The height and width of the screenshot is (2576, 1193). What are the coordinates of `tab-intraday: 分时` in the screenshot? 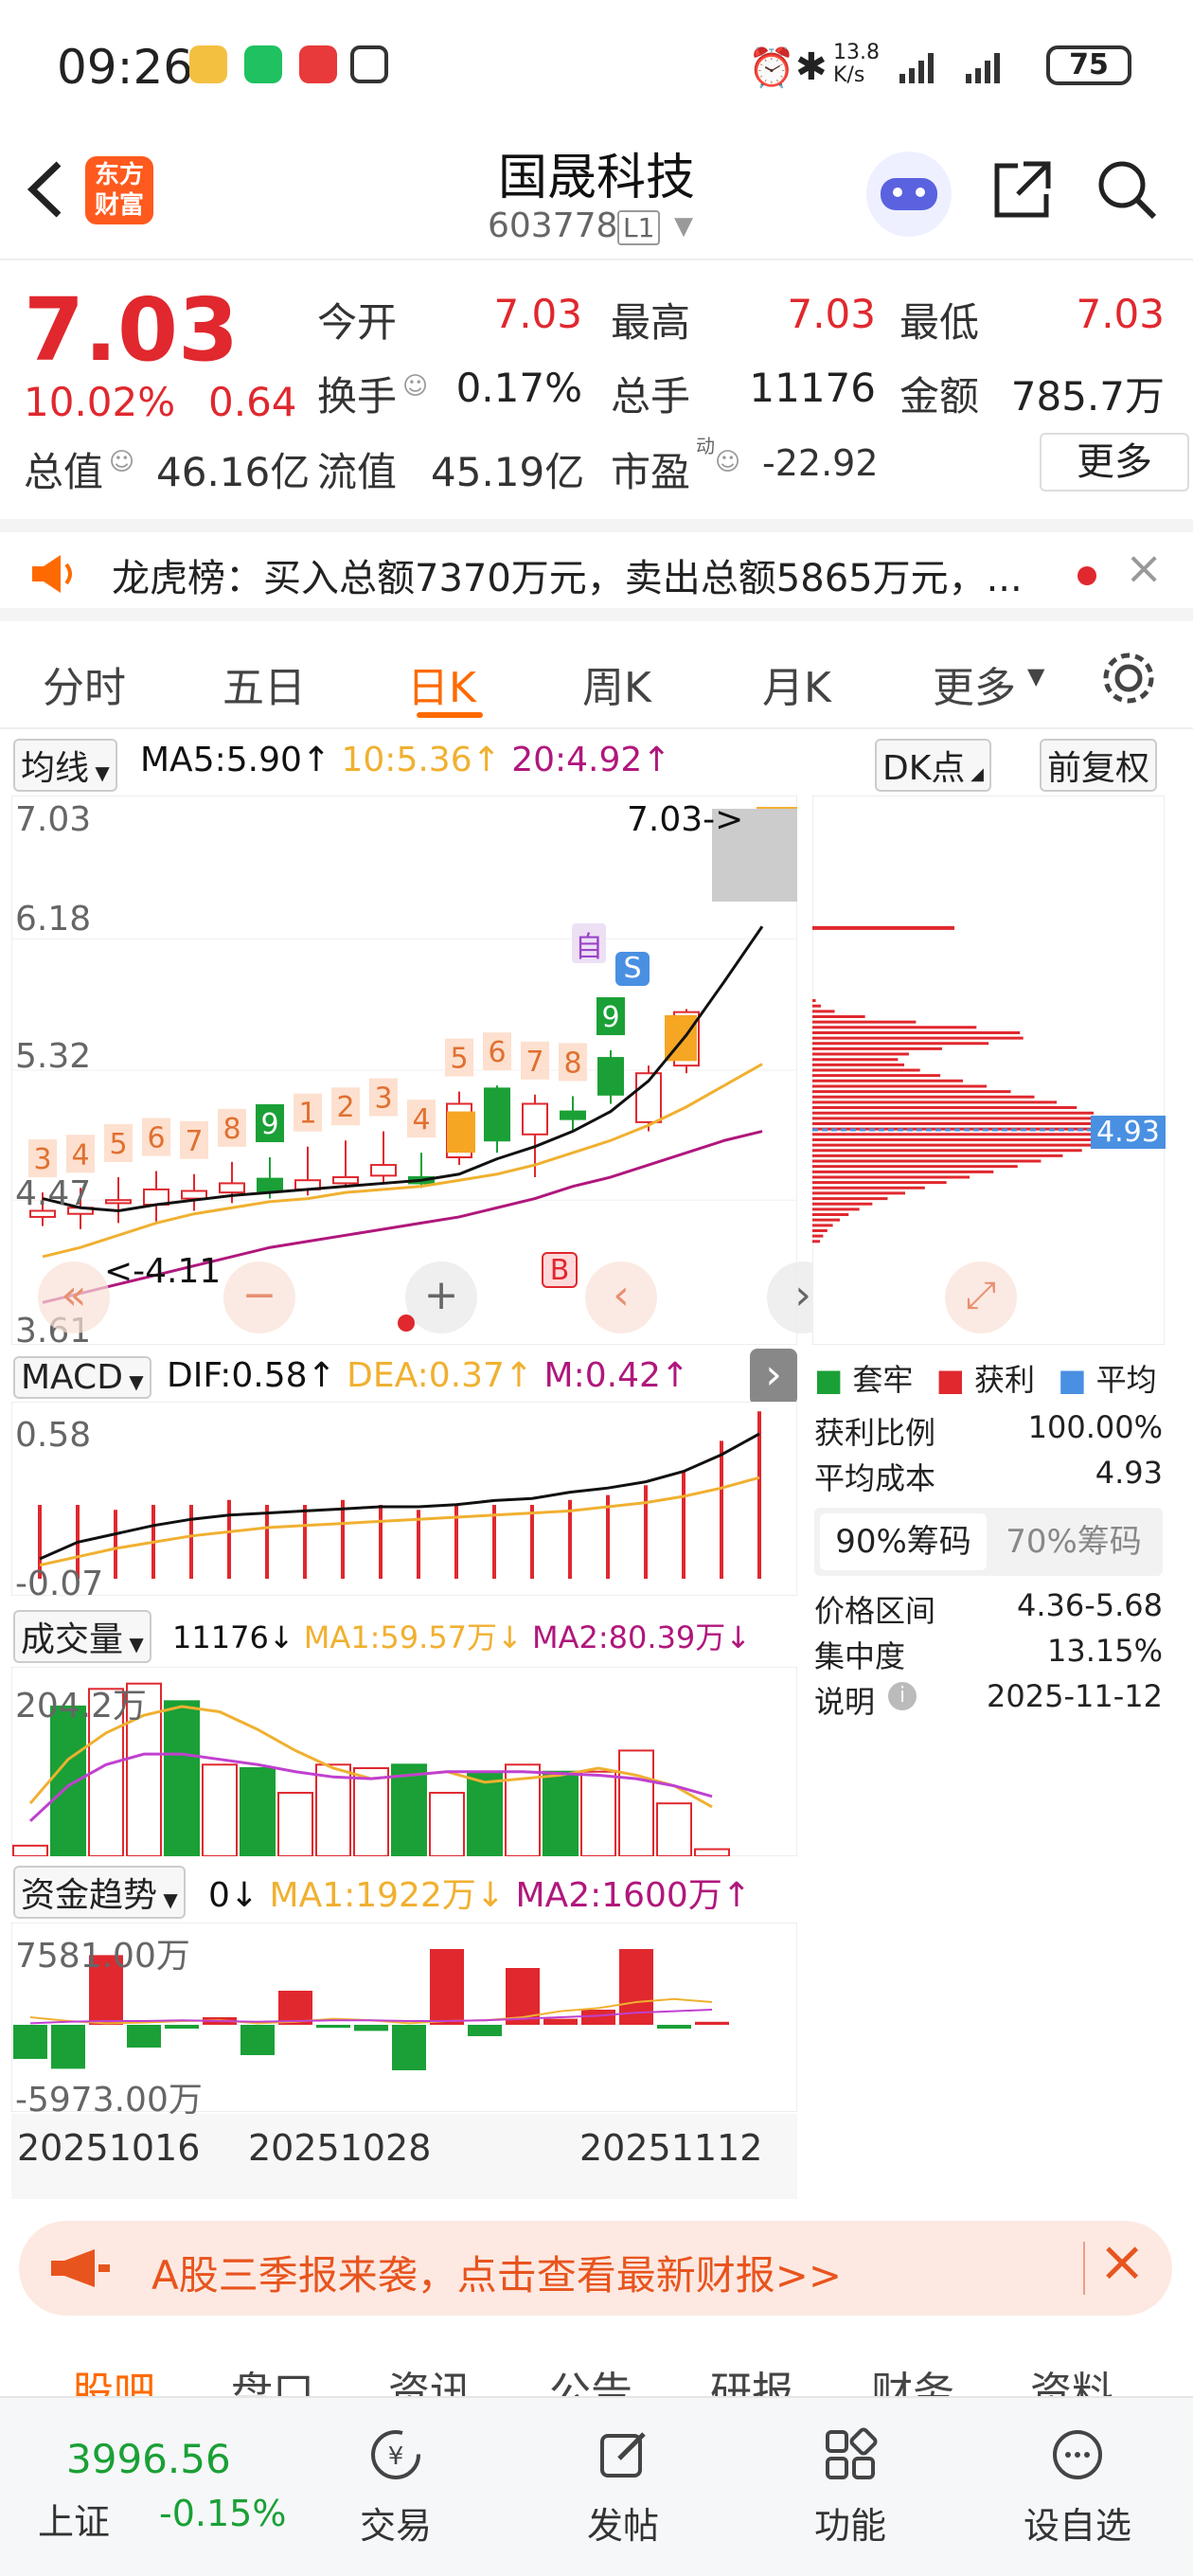 It's located at (84, 683).